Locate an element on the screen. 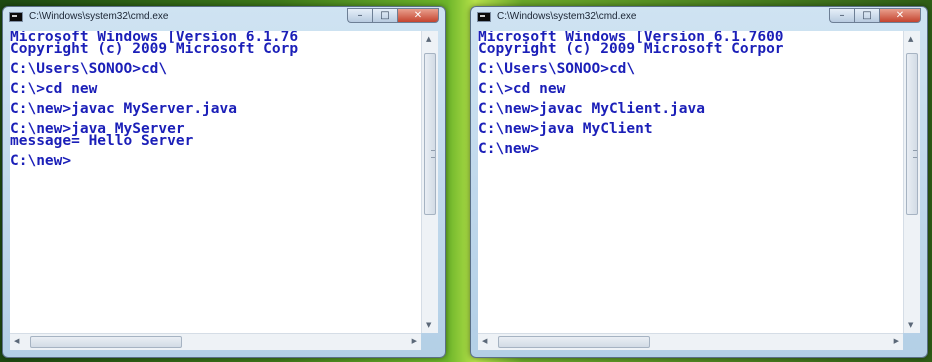 Image resolution: width=932 pixels, height=362 pixels. console-line: C:\new>javac MyServer.java is located at coordinates (123, 109).